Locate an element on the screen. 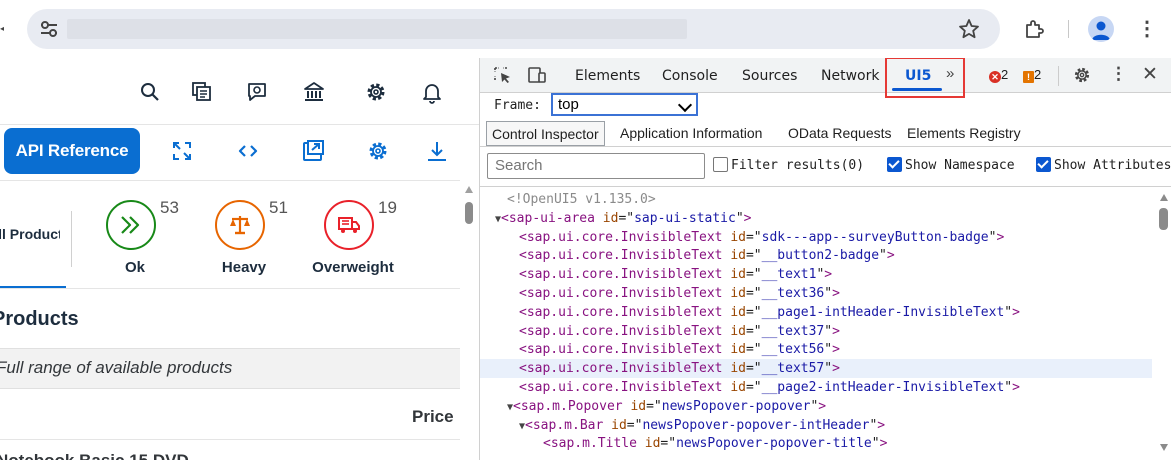  tab-heavy: 51 Heavy is located at coordinates (244, 243).